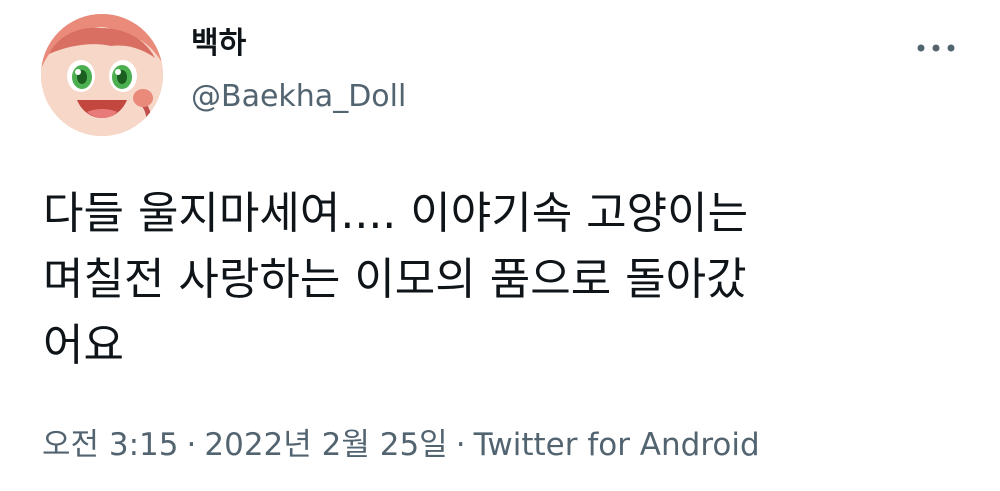 The image size is (1000, 491). I want to click on author-display-name: 백하, so click(218, 44).